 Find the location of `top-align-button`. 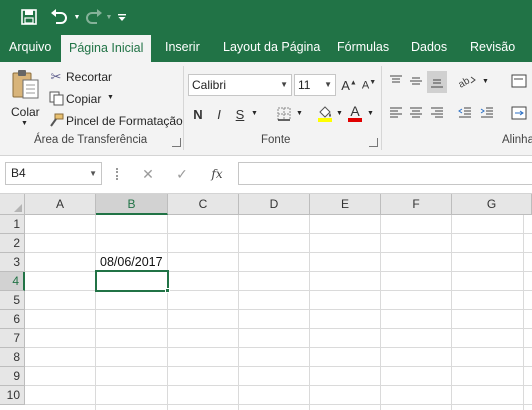

top-align-button is located at coordinates (396, 81).